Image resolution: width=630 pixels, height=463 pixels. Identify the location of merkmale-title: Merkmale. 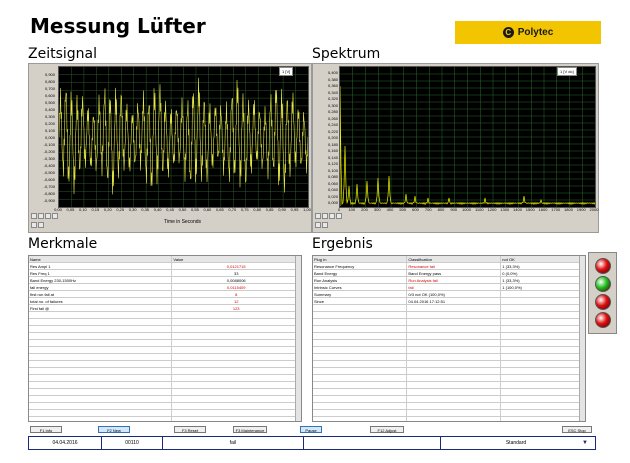
(63, 244).